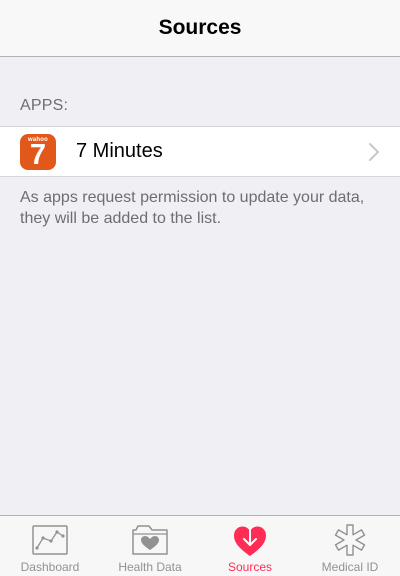 The height and width of the screenshot is (576, 400). I want to click on chevron-right-icon, so click(374, 152).